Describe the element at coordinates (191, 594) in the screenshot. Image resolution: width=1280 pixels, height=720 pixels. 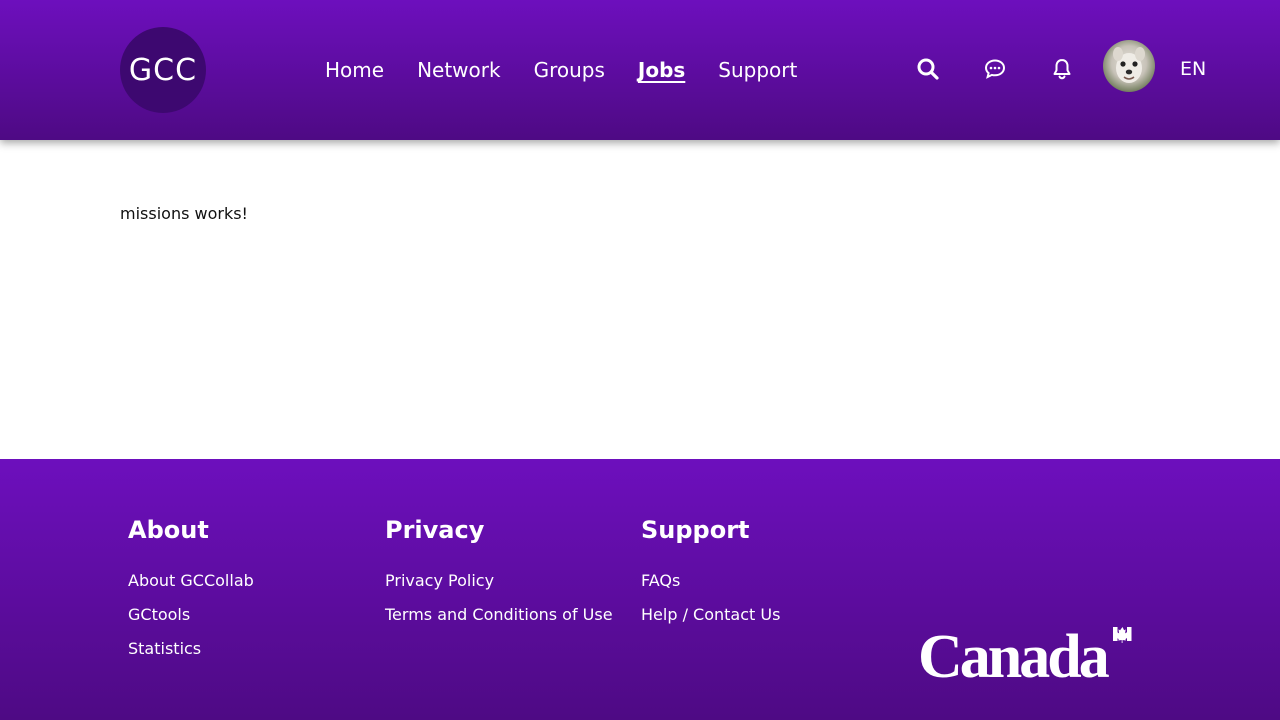
I see `footer-column-about: About About GCCollab GCtools Statistics` at that location.